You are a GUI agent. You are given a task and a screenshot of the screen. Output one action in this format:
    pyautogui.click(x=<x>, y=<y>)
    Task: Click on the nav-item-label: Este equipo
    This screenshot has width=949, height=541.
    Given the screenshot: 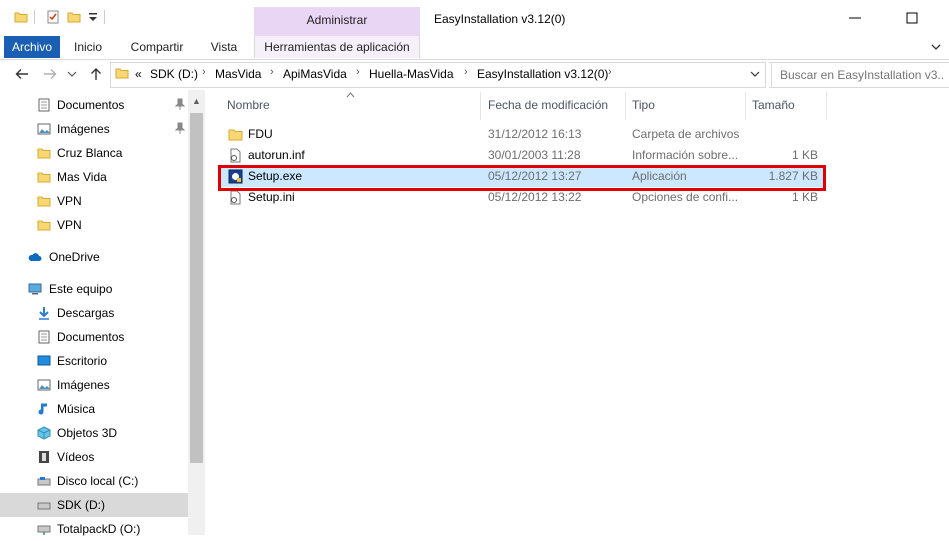 What is the action you would take?
    pyautogui.click(x=81, y=289)
    